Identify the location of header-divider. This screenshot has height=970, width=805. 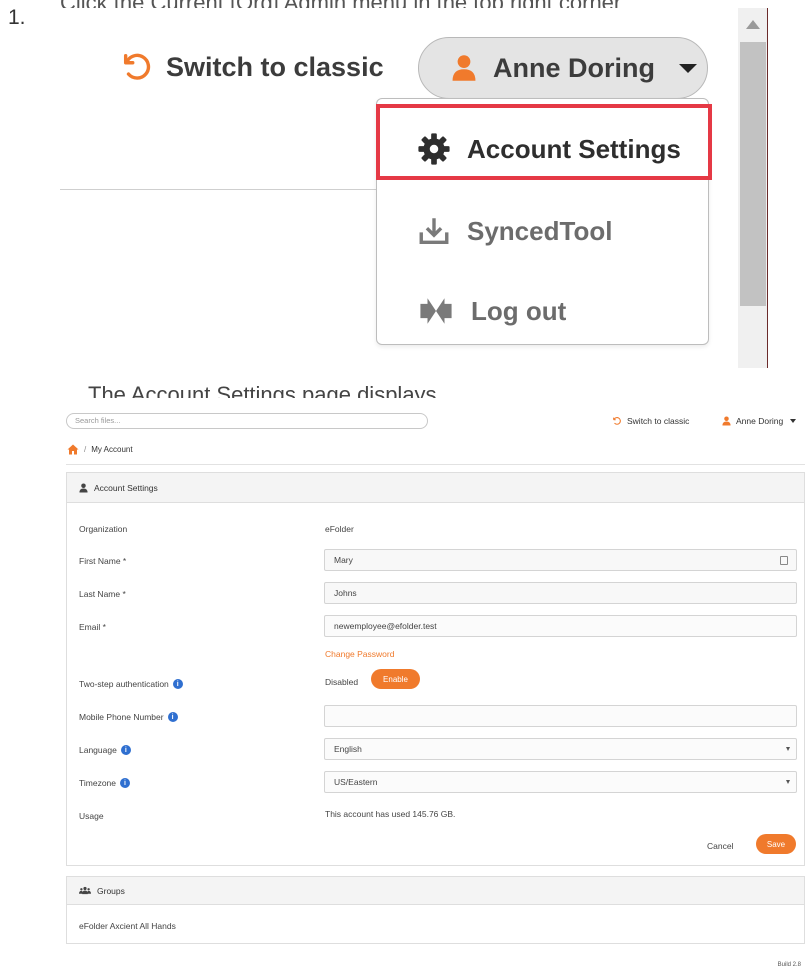
(219, 189).